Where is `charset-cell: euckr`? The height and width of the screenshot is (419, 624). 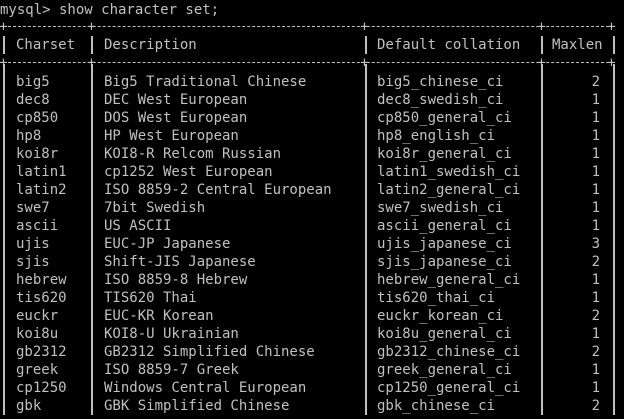
charset-cell: euckr is located at coordinates (37, 316).